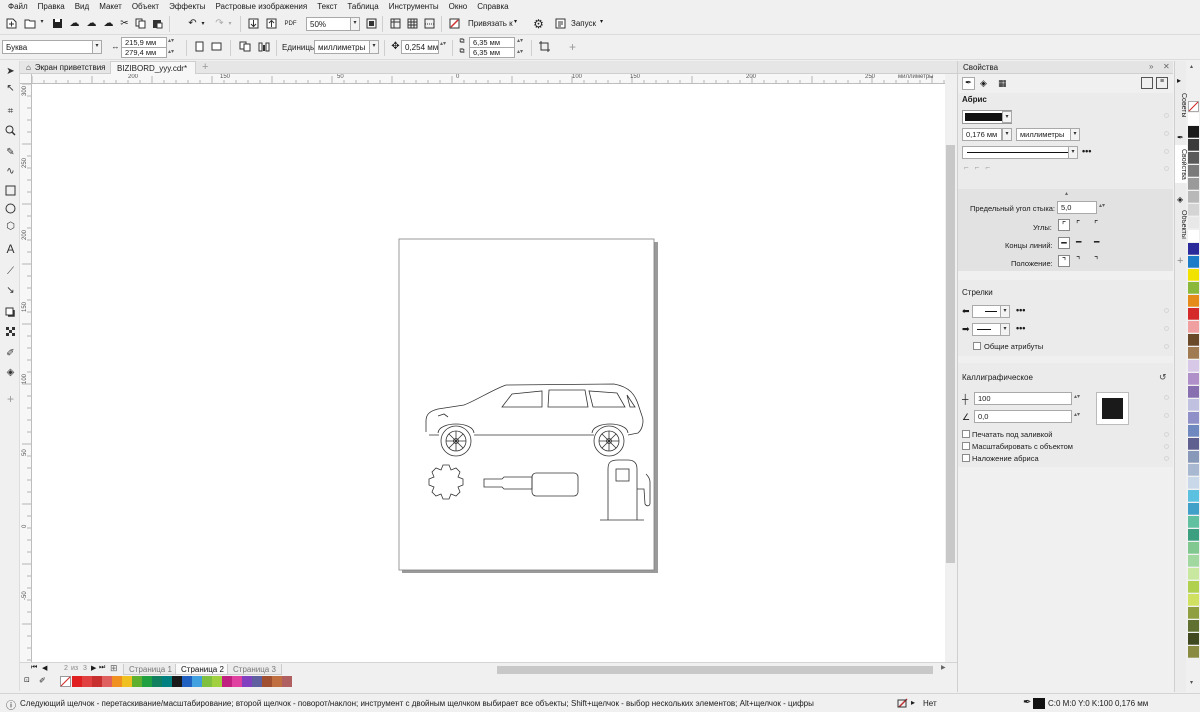  Describe the element at coordinates (10, 271) in the screenshot. I see `parallel-dimension-tool-icon: ⟋` at that location.